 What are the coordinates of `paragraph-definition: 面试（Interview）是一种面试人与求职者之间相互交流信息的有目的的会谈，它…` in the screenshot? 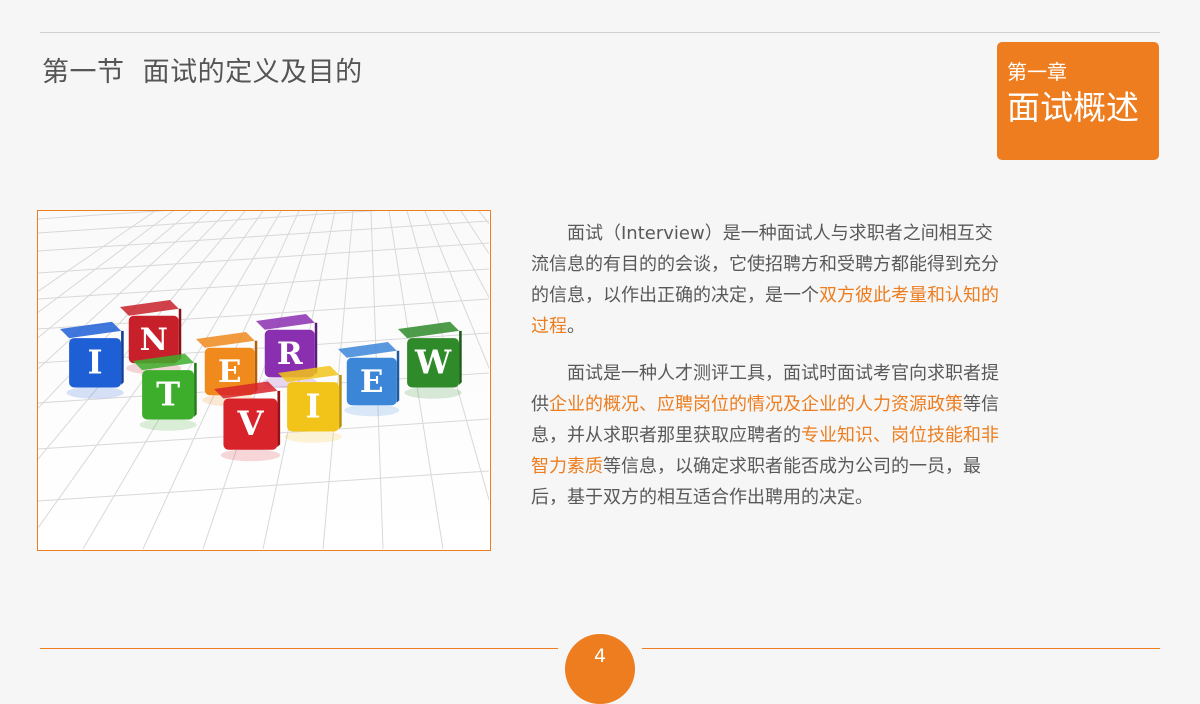 It's located at (766, 280).